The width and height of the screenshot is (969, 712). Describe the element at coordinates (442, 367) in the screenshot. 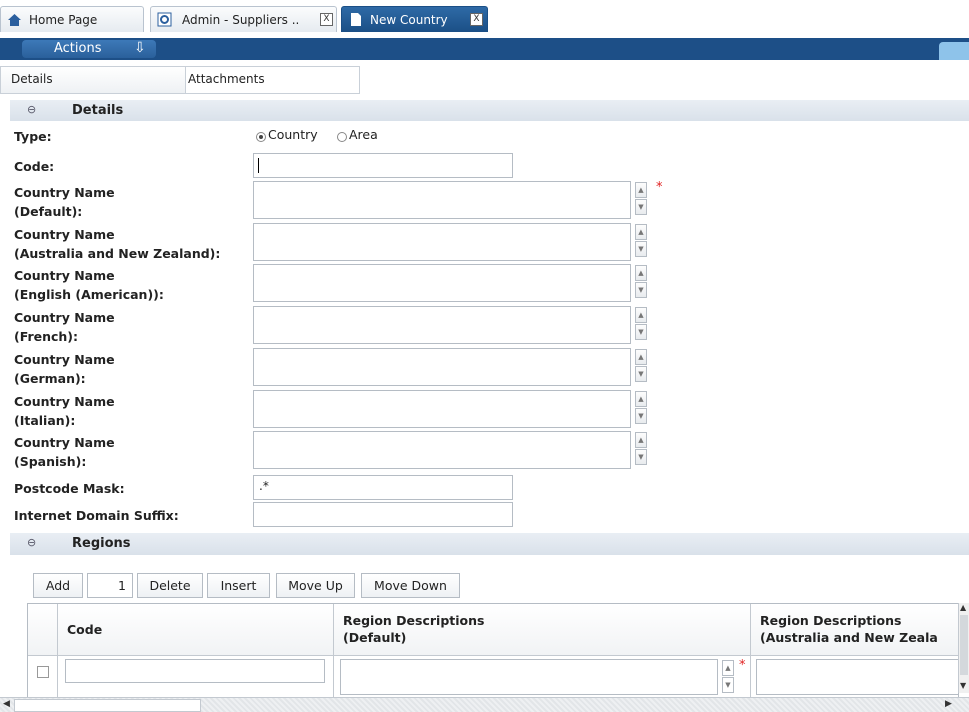

I see `country-name-german-field` at that location.